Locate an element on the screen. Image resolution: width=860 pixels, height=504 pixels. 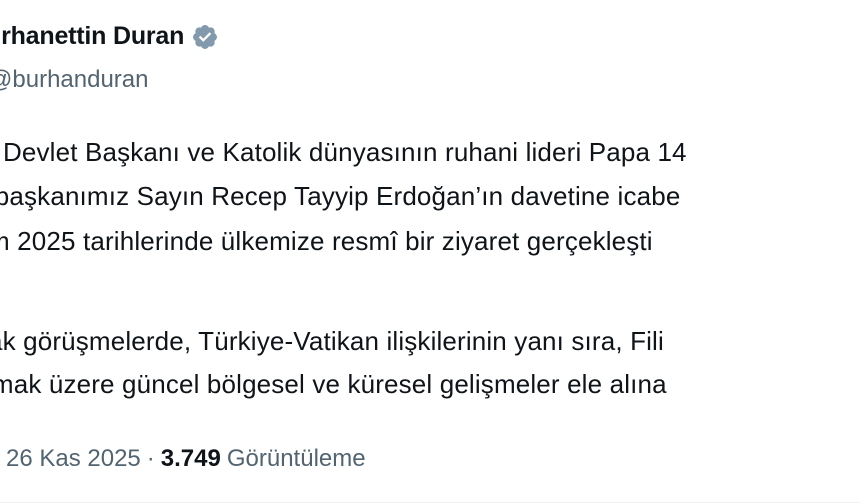
author-name: urhanettin Duran is located at coordinates (92, 36).